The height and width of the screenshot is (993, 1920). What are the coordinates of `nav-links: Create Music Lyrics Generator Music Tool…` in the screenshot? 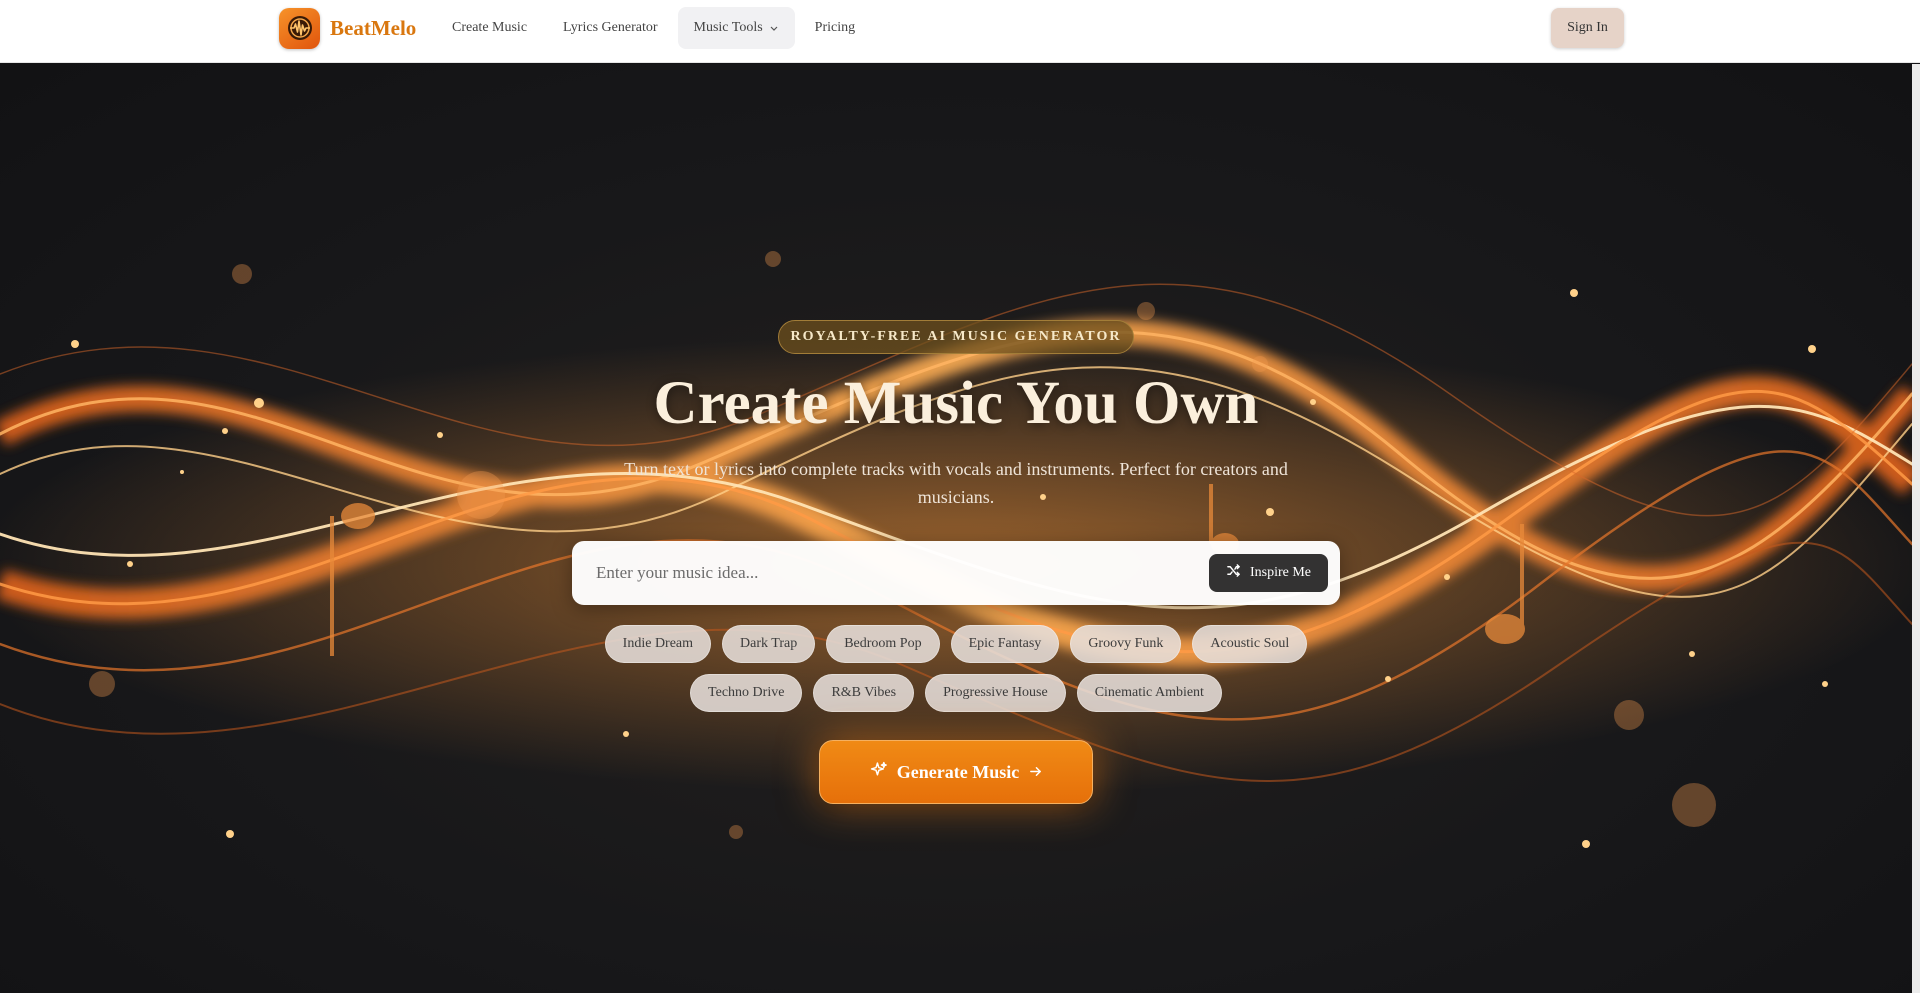 It's located at (655, 28).